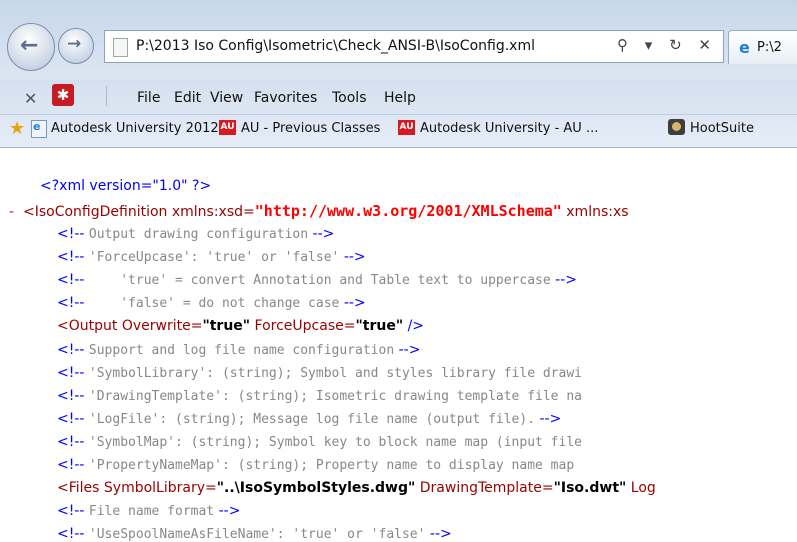  Describe the element at coordinates (148, 98) in the screenshot. I see `menu-file: File` at that location.